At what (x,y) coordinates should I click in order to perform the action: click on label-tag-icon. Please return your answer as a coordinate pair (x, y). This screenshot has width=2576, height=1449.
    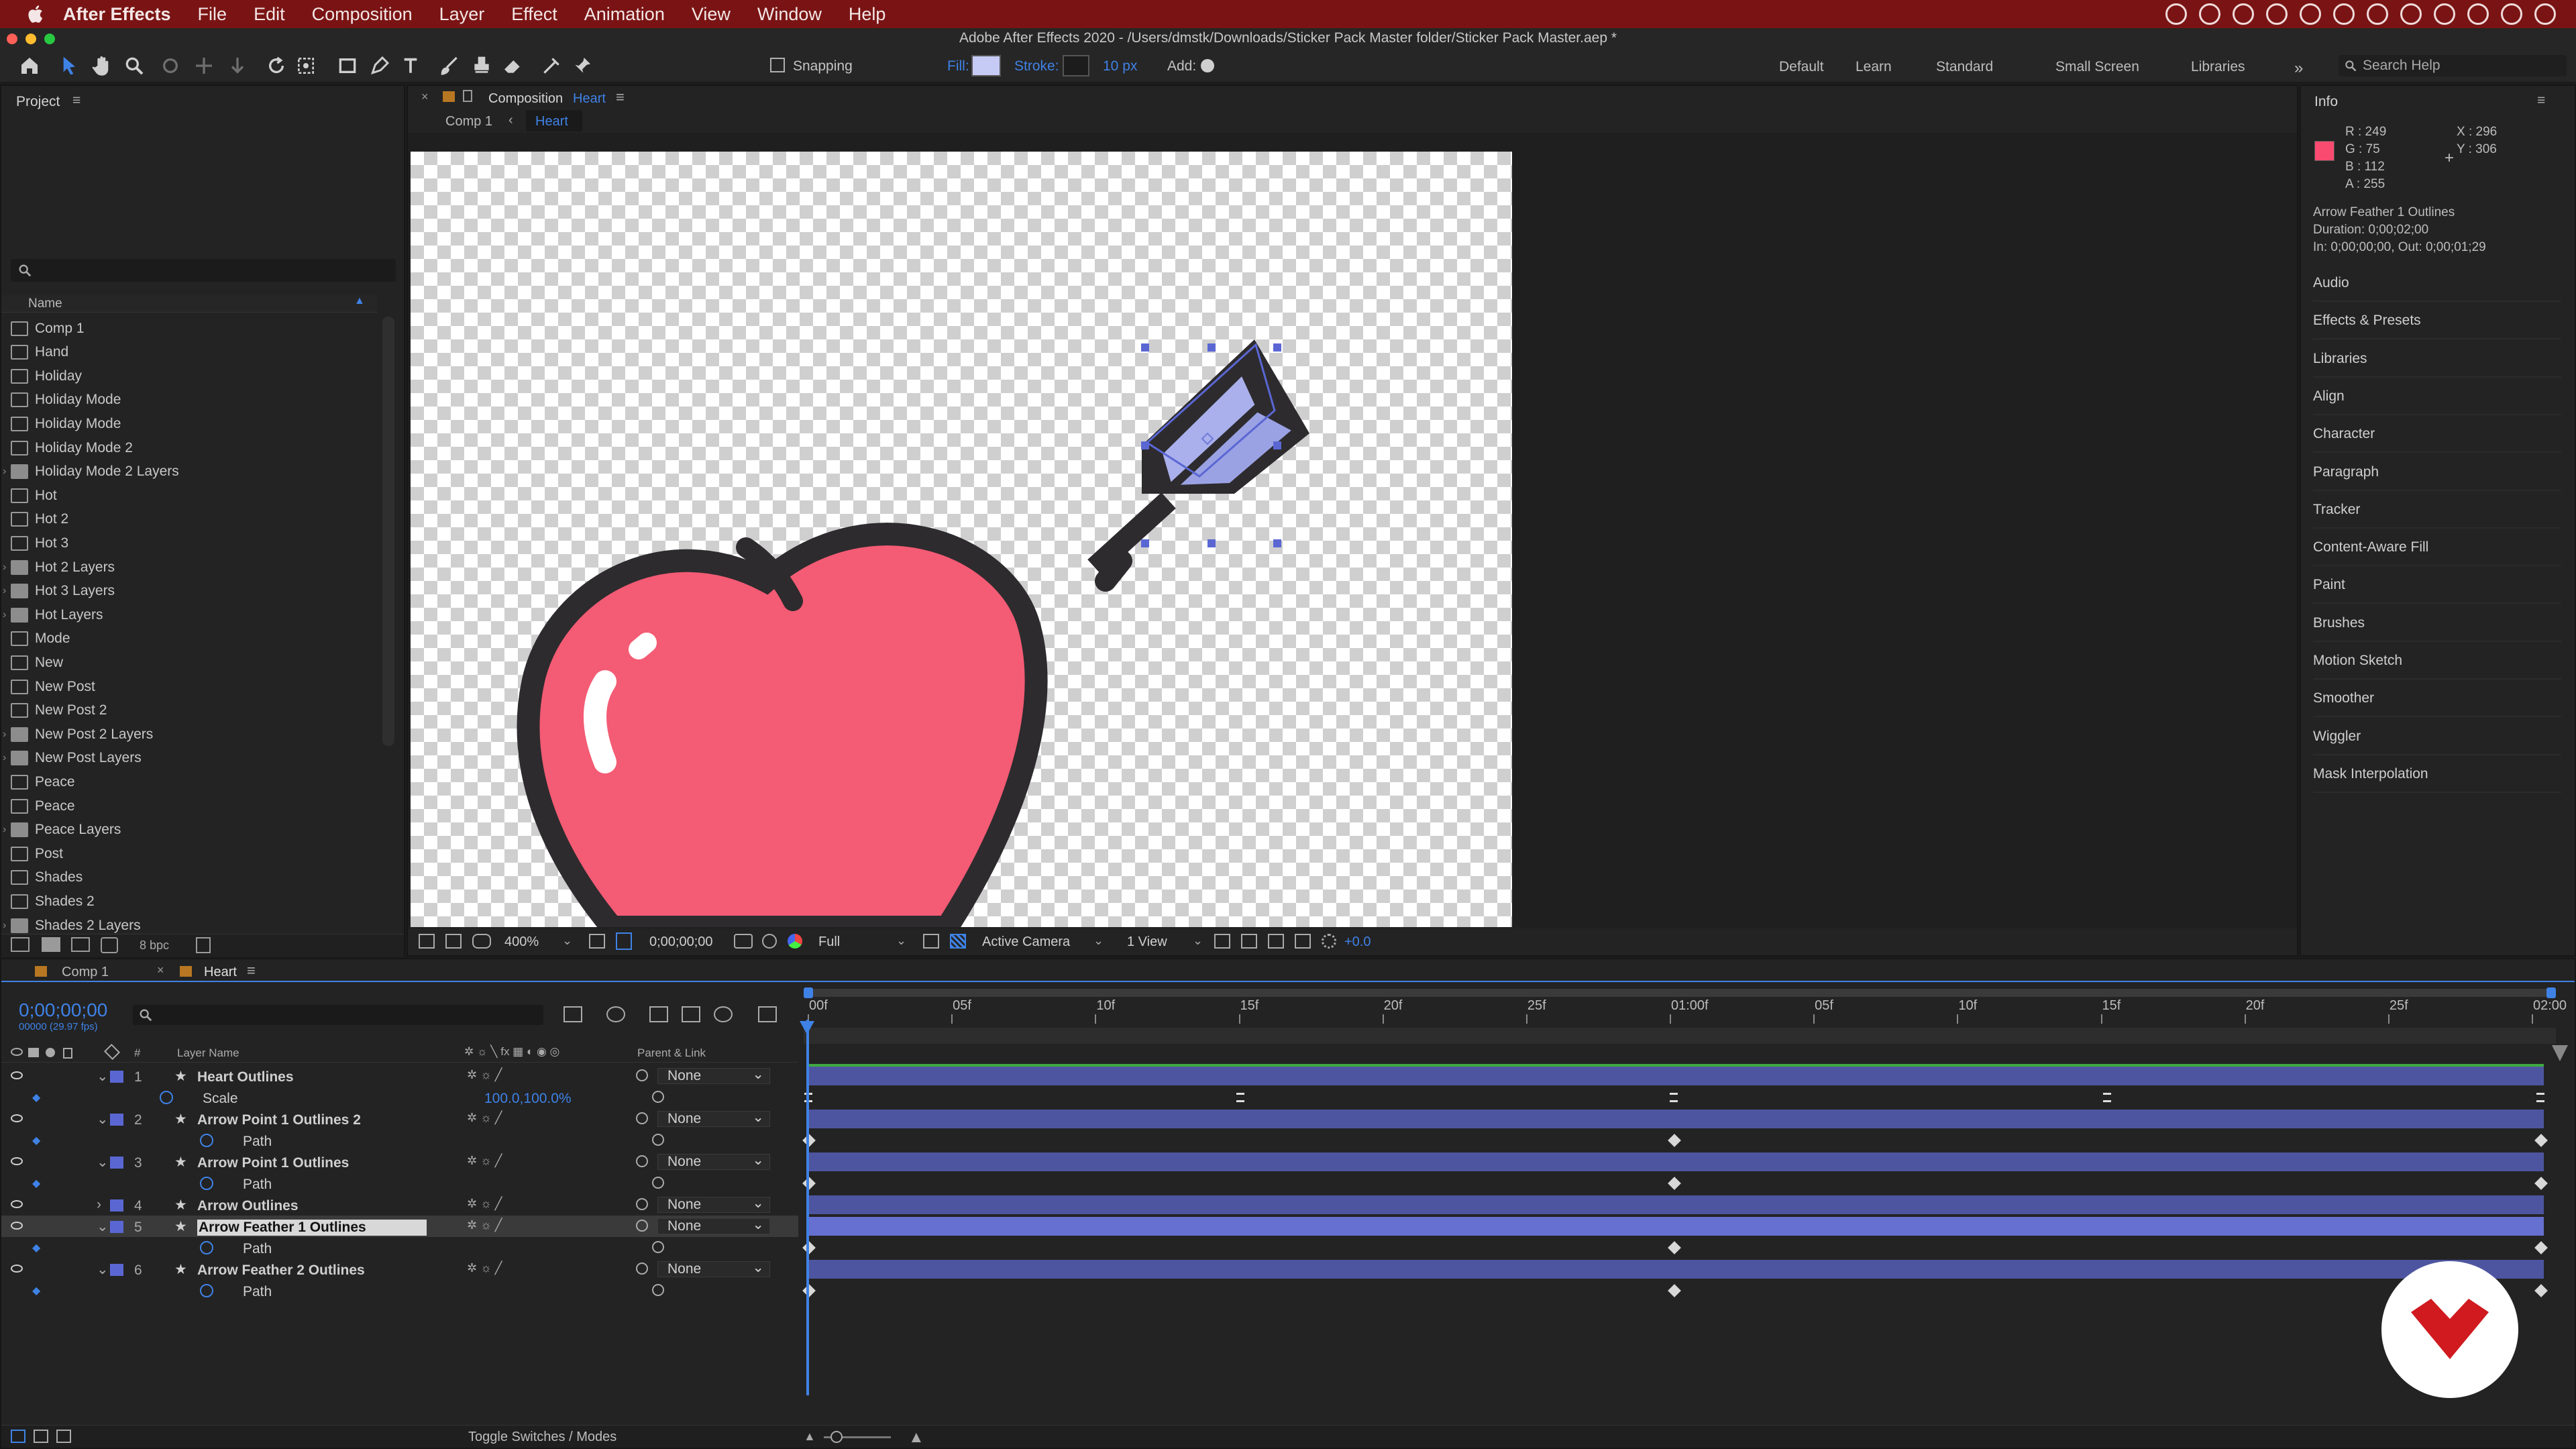
    Looking at the image, I should click on (112, 1052).